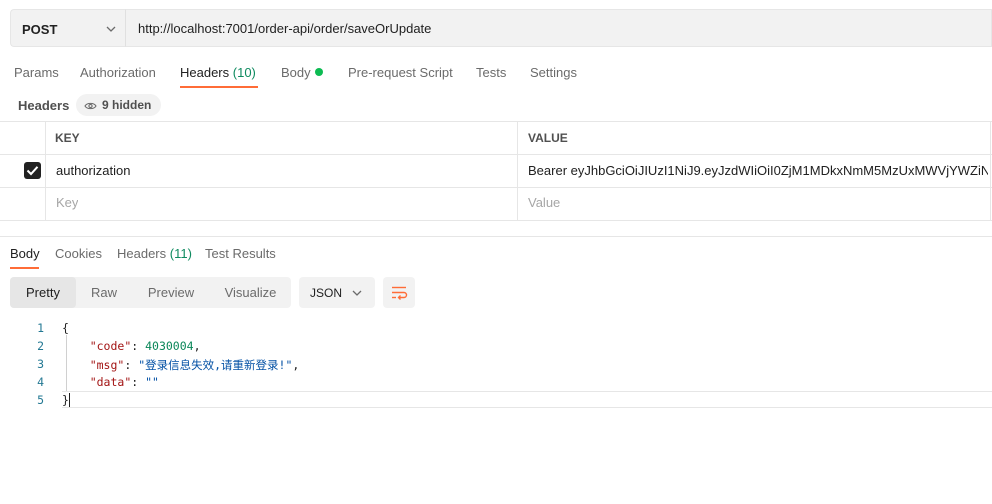 This screenshot has width=992, height=504. I want to click on response-tab-body: Body, so click(25, 253).